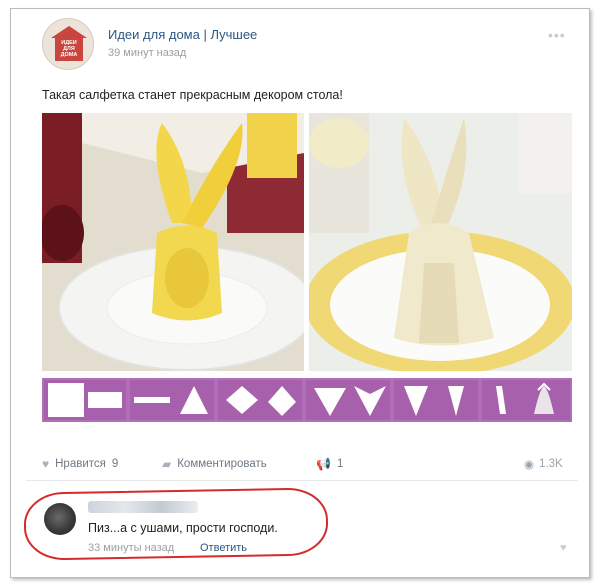  I want to click on folding-steps-strip, so click(307, 400).